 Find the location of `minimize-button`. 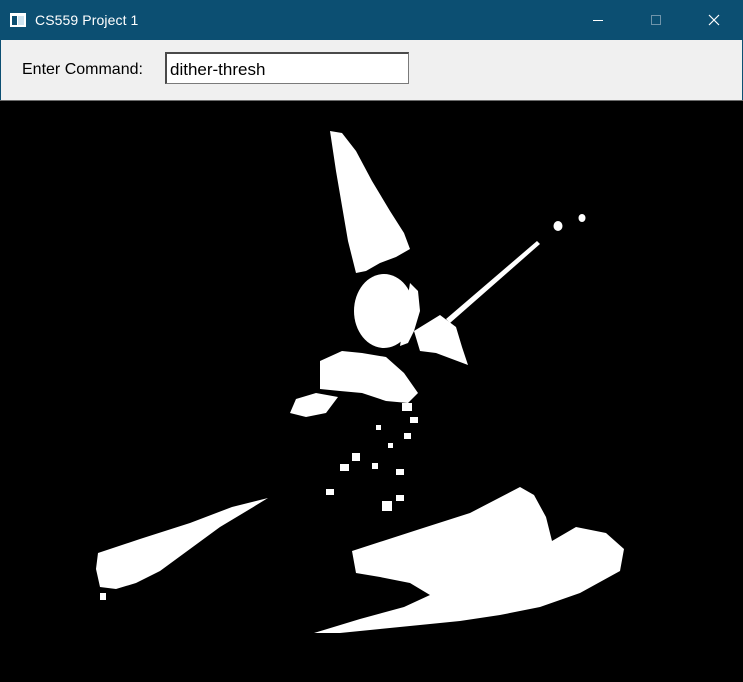

minimize-button is located at coordinates (598, 20).